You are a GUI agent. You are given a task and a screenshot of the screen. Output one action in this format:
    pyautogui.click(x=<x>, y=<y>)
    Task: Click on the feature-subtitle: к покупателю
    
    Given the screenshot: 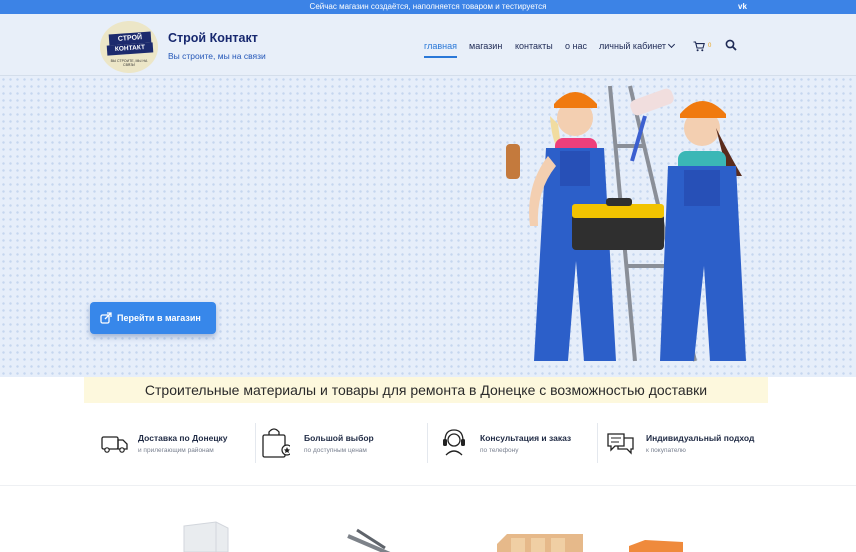 What is the action you would take?
    pyautogui.click(x=666, y=450)
    